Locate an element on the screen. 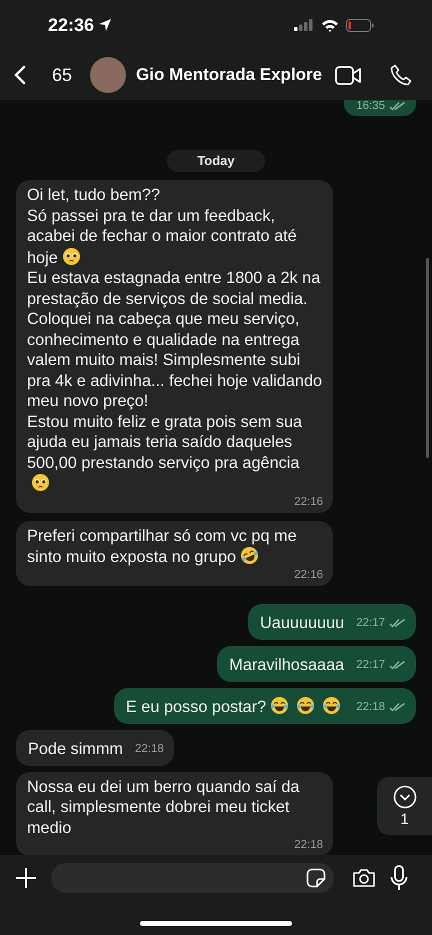  status-time: 22:36 is located at coordinates (71, 25).